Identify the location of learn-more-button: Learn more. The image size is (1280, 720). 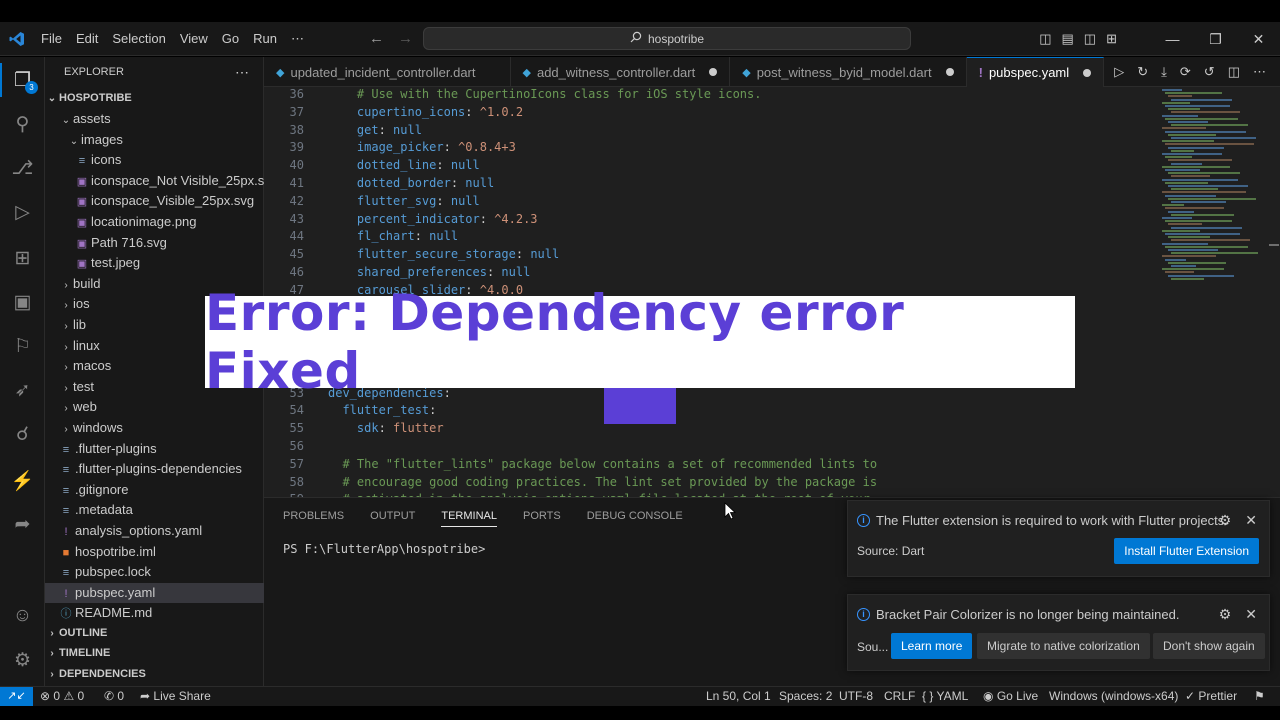
(932, 646).